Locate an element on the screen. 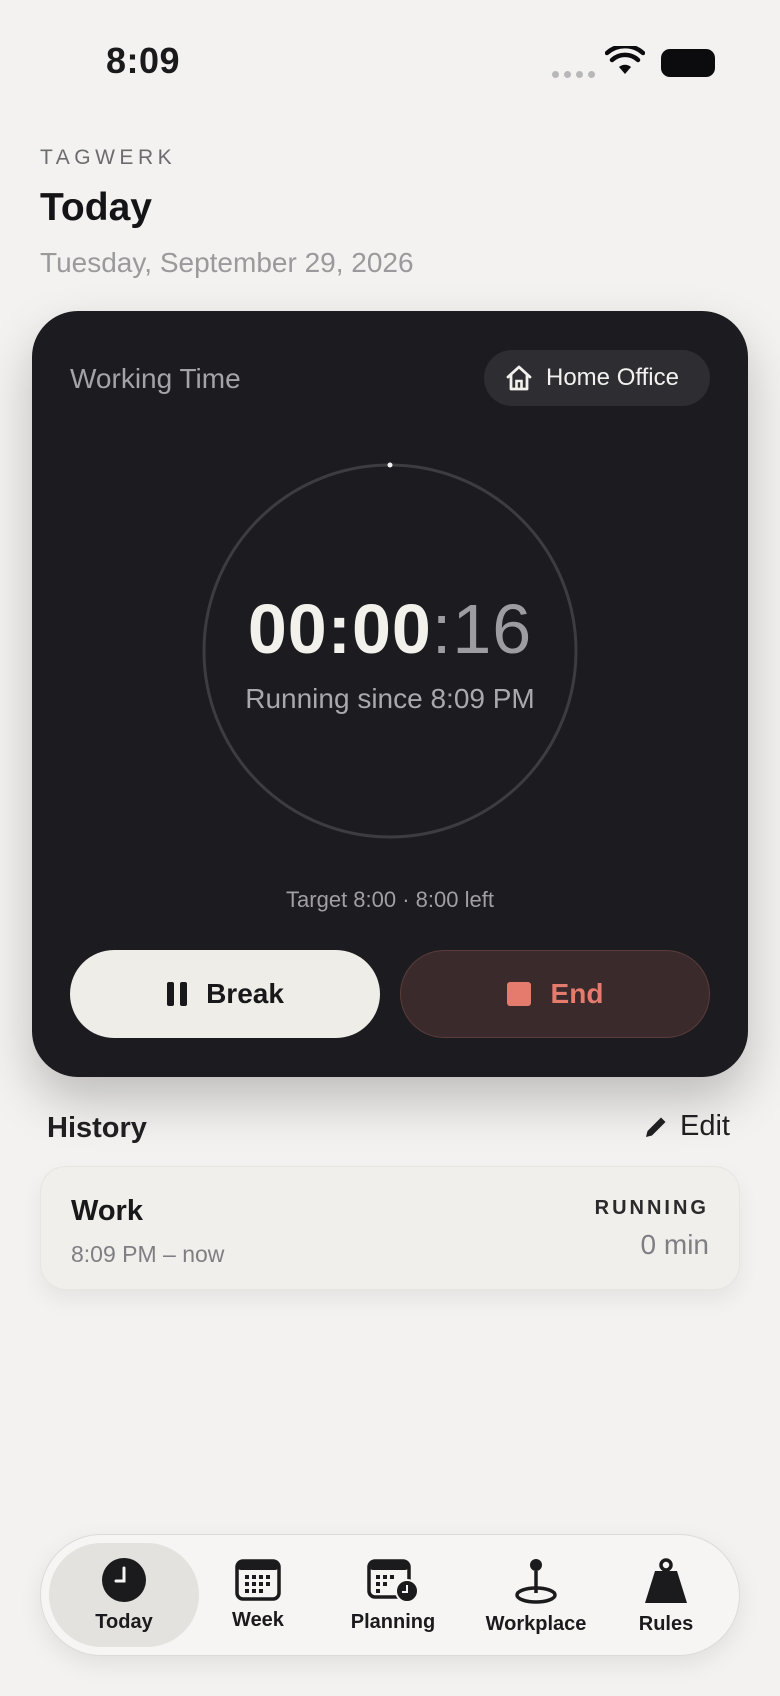 Image resolution: width=780 pixels, height=1696 pixels. tab-workplace: Workplace is located at coordinates (536, 1595).